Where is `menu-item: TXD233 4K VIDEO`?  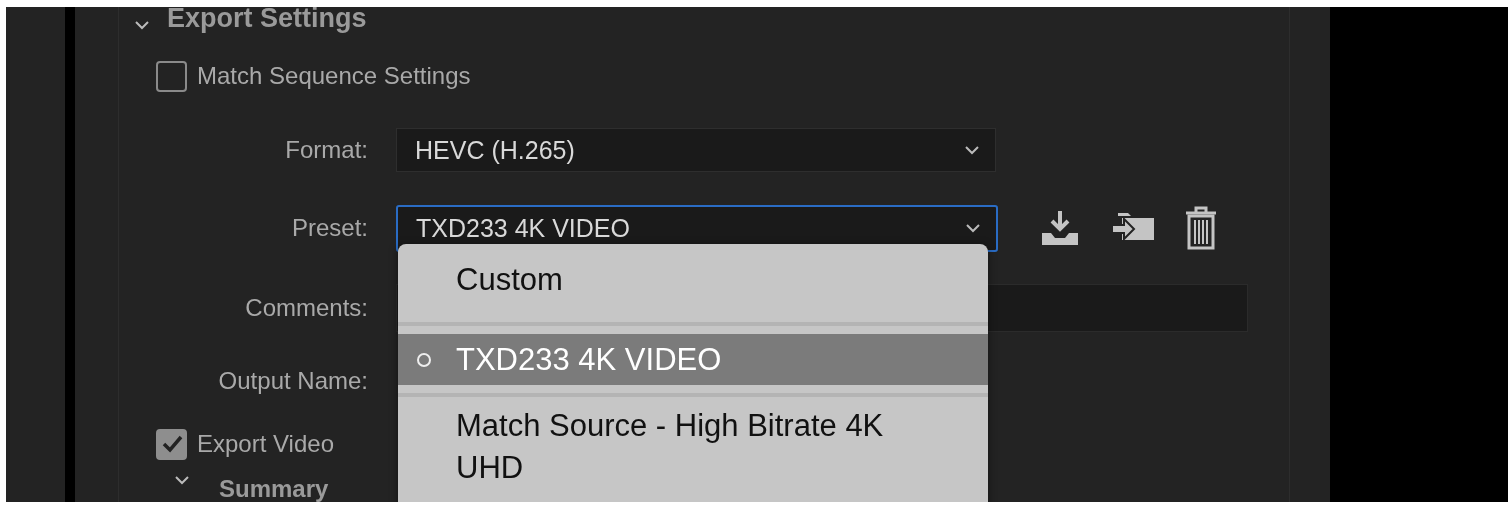 menu-item: TXD233 4K VIDEO is located at coordinates (693, 359).